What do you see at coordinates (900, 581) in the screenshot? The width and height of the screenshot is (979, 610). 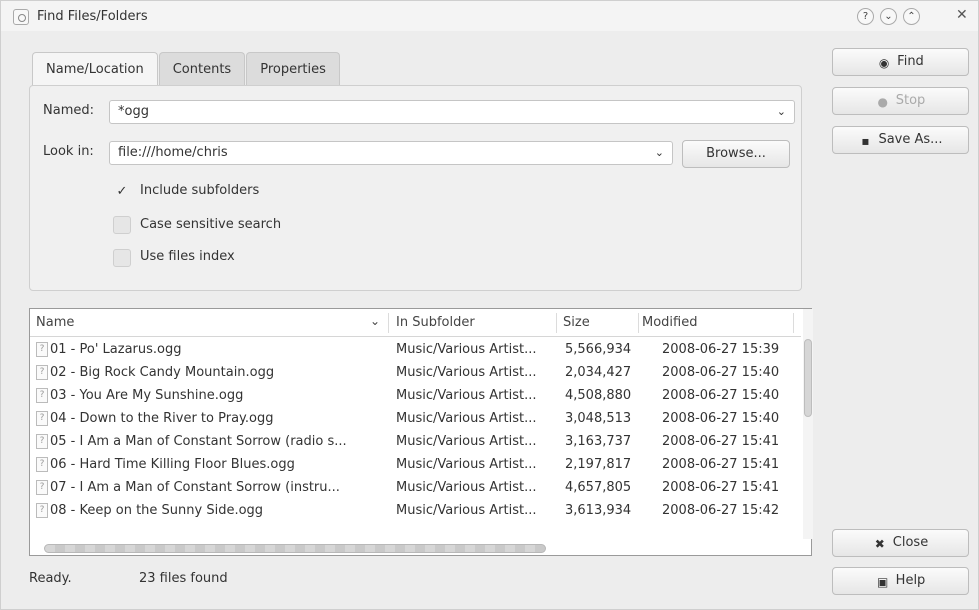 I see `help-button: ▣ Help` at bounding box center [900, 581].